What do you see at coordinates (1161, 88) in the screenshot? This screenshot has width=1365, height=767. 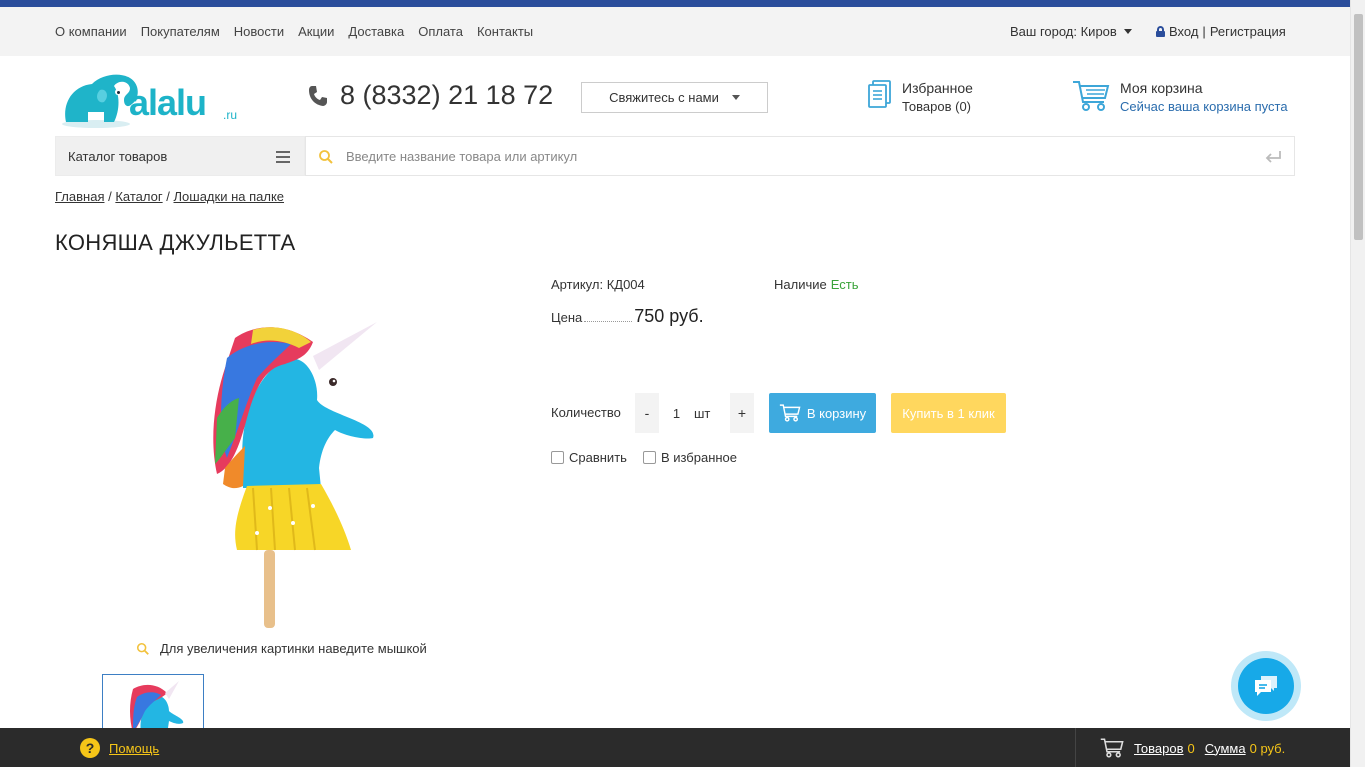 I see `cart-title: Моя корзина` at bounding box center [1161, 88].